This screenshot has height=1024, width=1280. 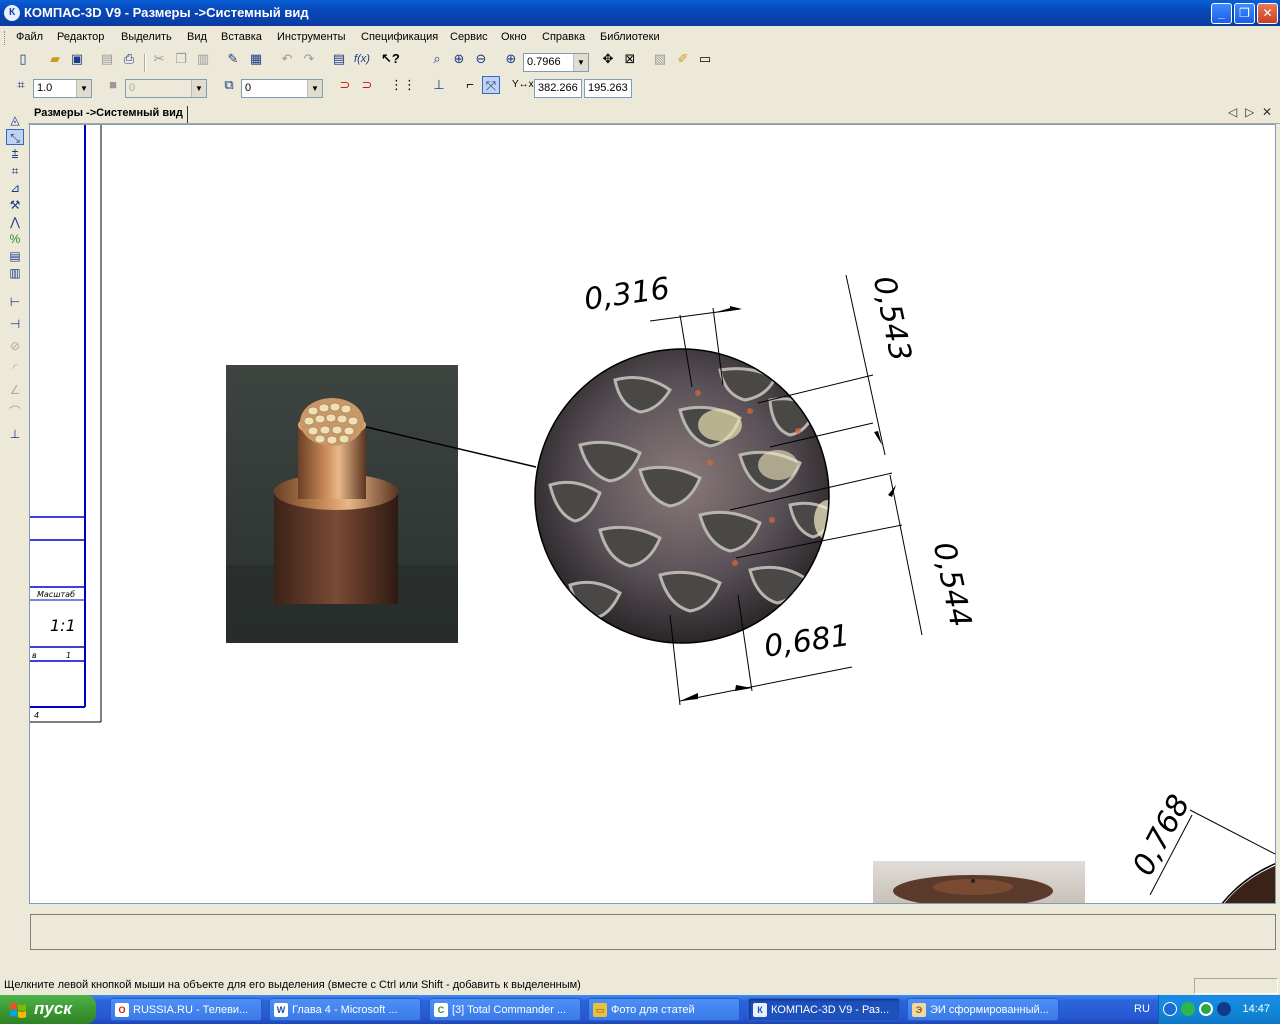 What do you see at coordinates (1267, 112) in the screenshot?
I see `close-document-icon: ✕` at bounding box center [1267, 112].